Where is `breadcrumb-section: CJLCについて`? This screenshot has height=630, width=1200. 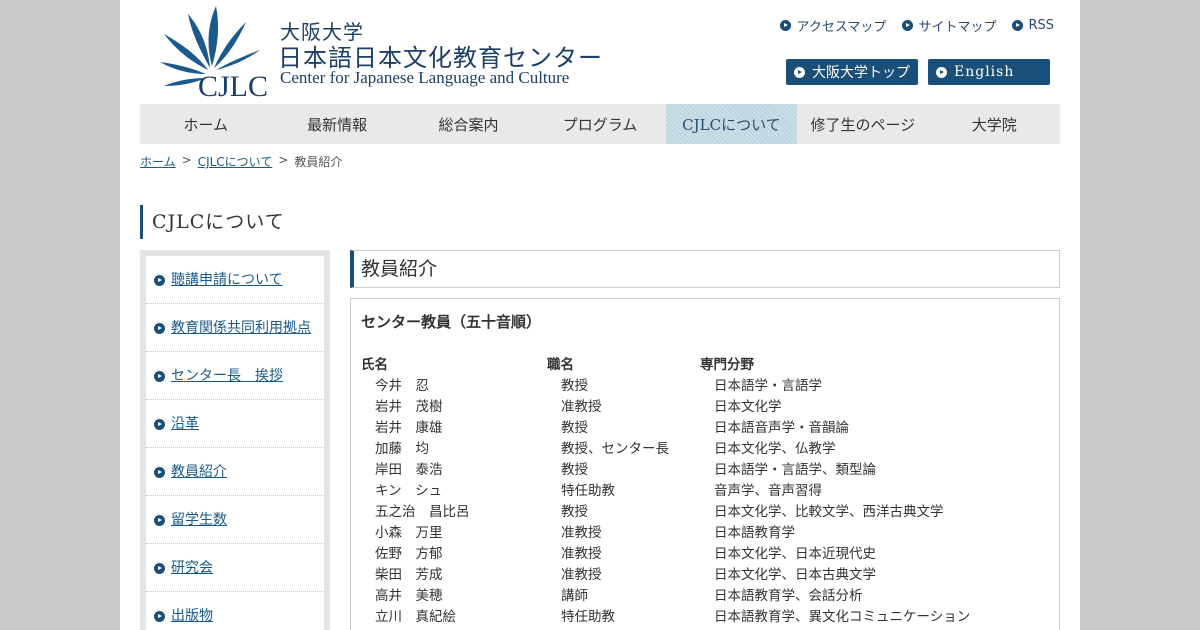
breadcrumb-section: CJLCについて is located at coordinates (235, 161).